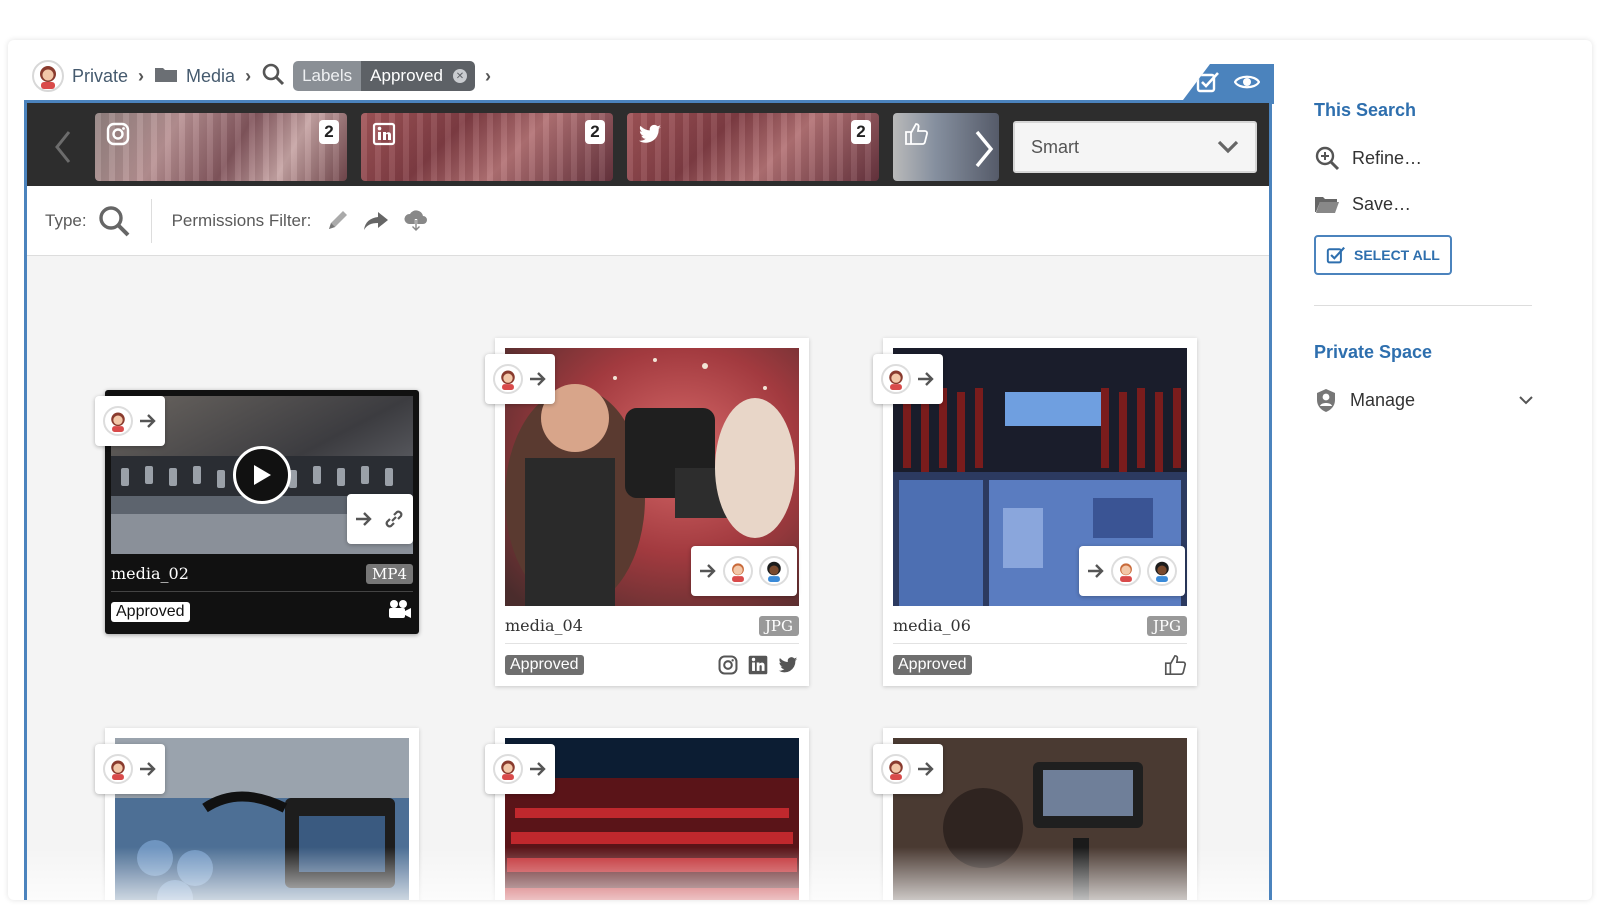  What do you see at coordinates (1373, 352) in the screenshot?
I see `private-space-title: Private Space` at bounding box center [1373, 352].